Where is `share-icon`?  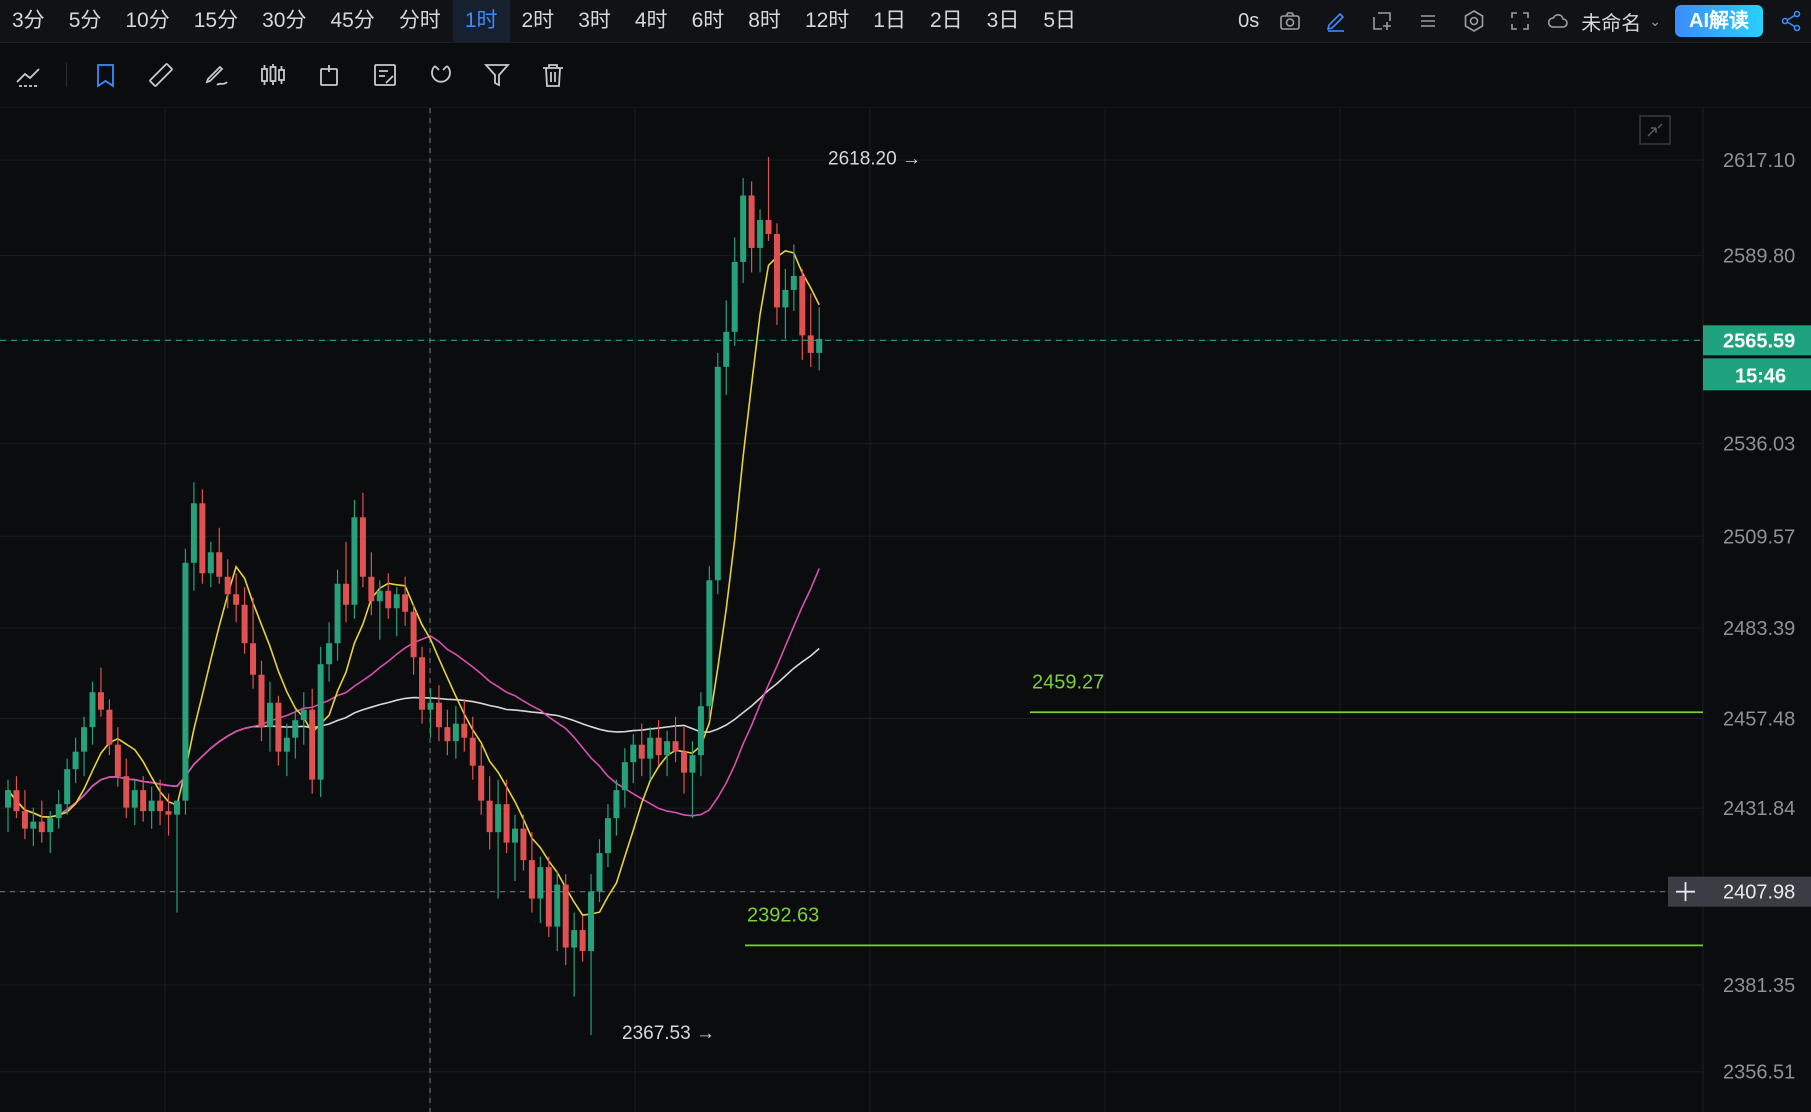 share-icon is located at coordinates (1791, 21).